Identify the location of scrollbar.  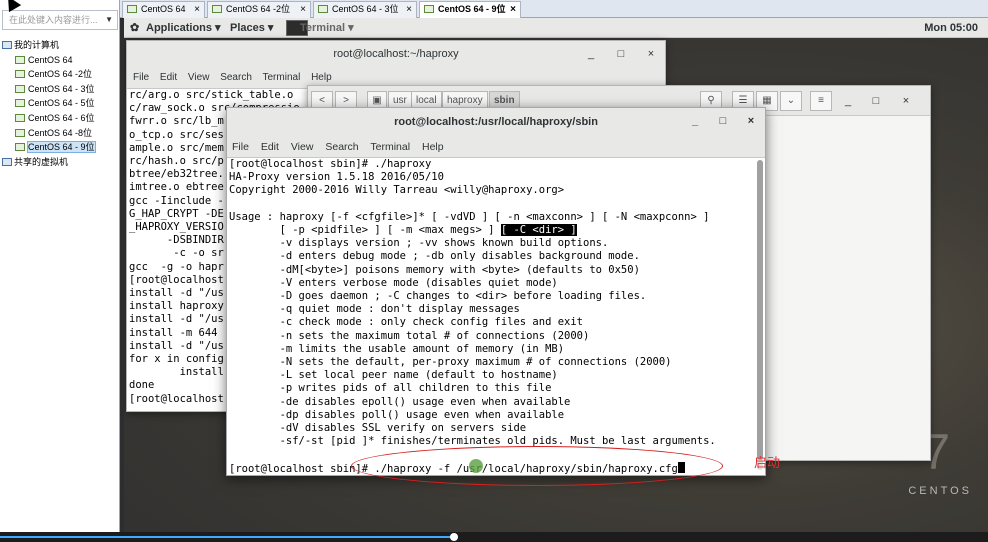
(760, 315).